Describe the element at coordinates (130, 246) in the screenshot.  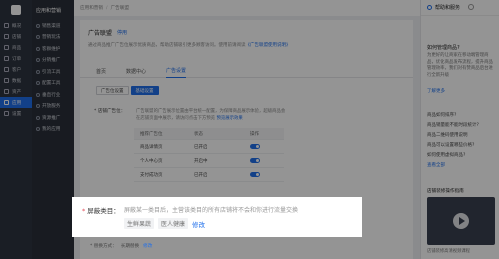
I see `replace-mode-value: 长期替换` at that location.